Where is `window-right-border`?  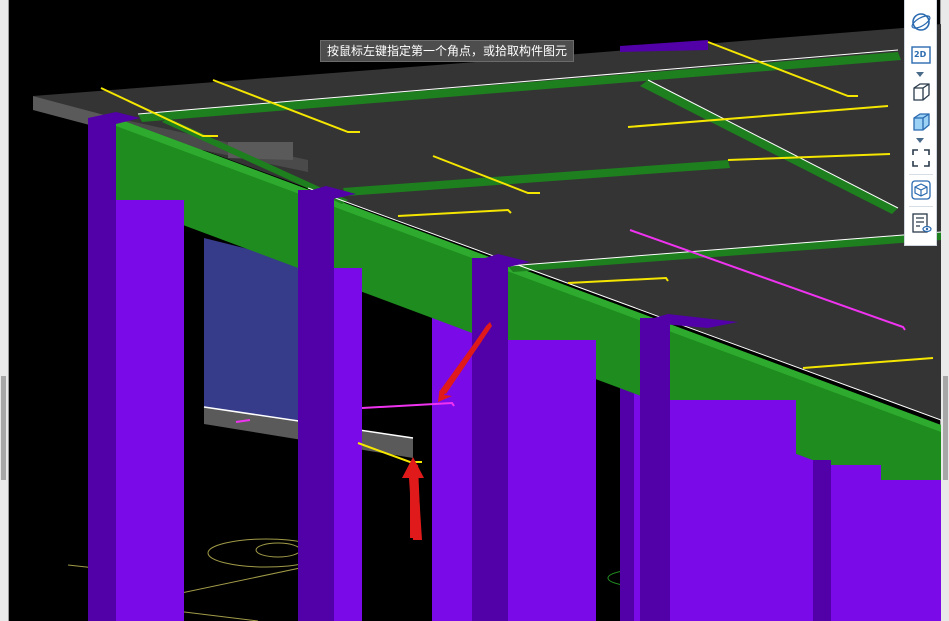 window-right-border is located at coordinates (944, 310).